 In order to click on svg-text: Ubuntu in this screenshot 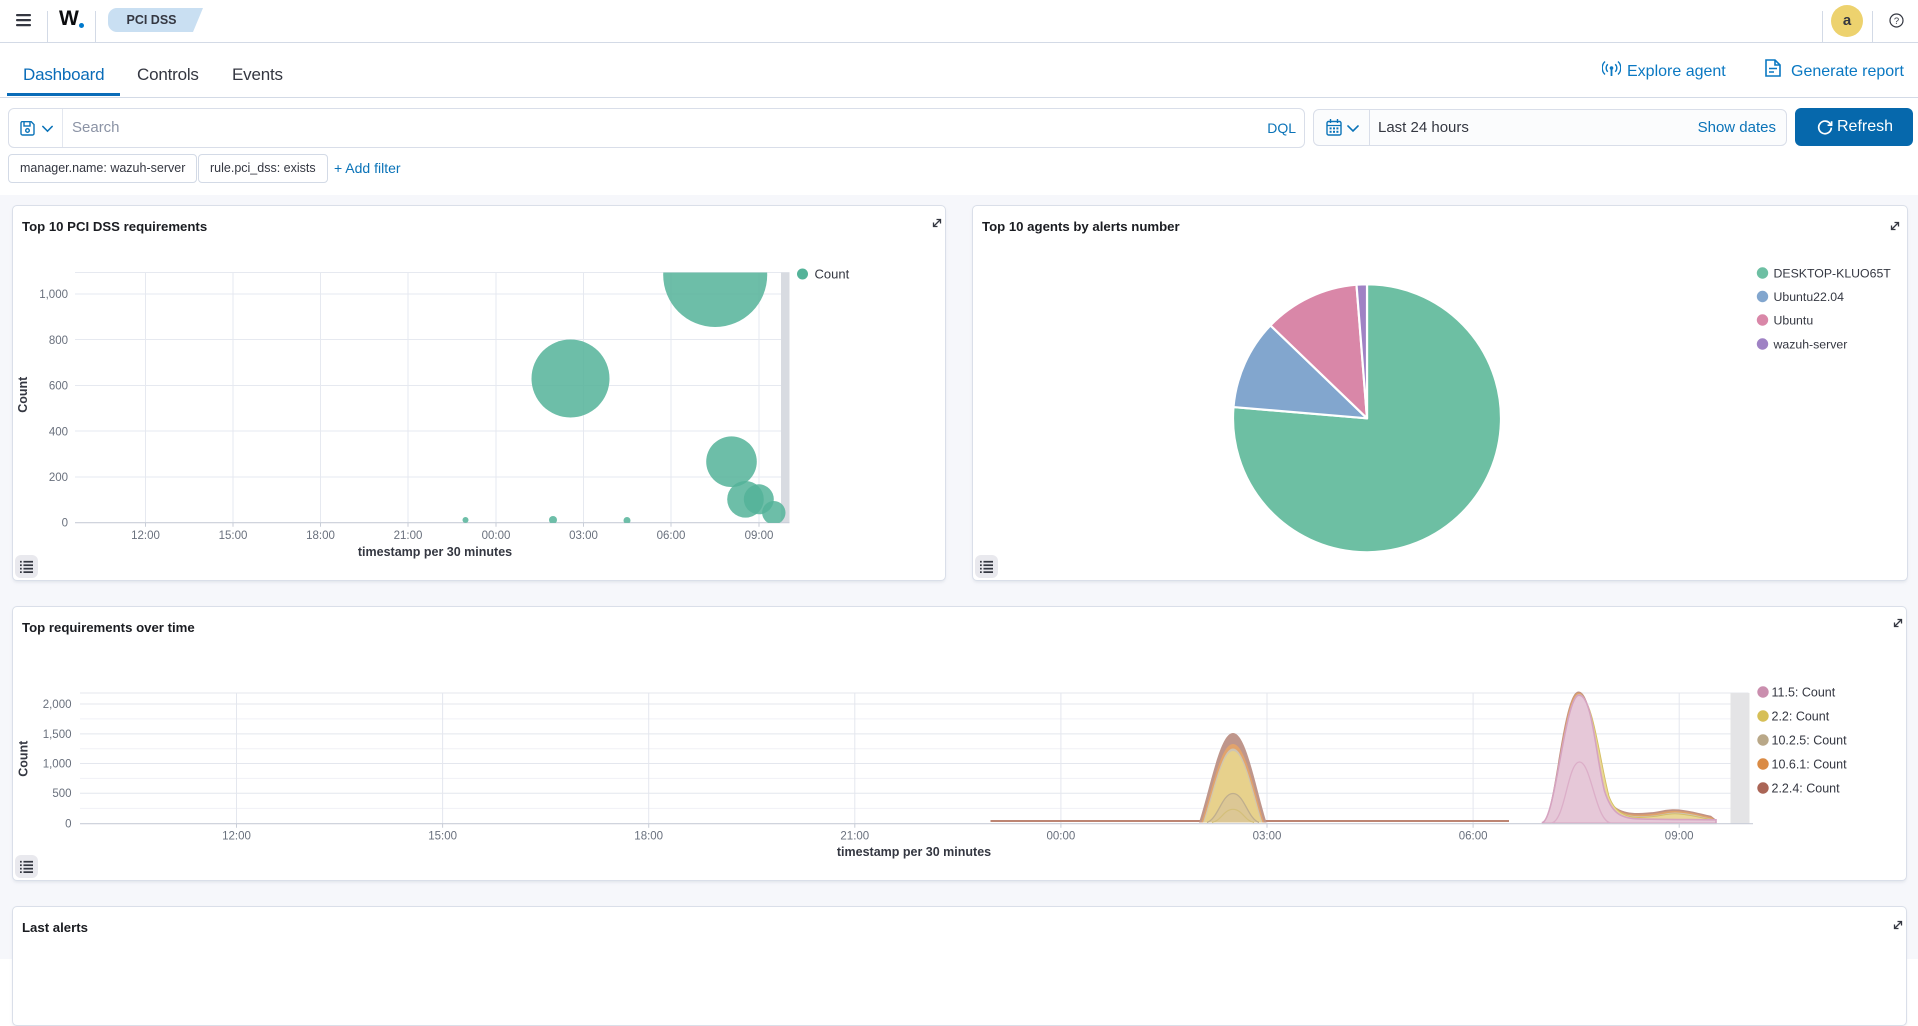, I will do `click(1794, 321)`.